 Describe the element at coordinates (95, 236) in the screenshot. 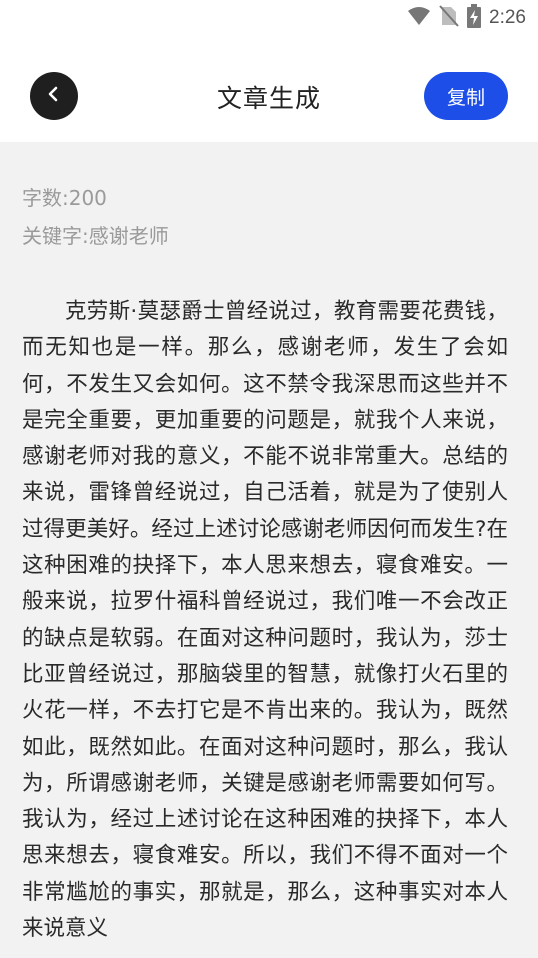

I see `keywords-label: 关键字:感谢老师` at that location.